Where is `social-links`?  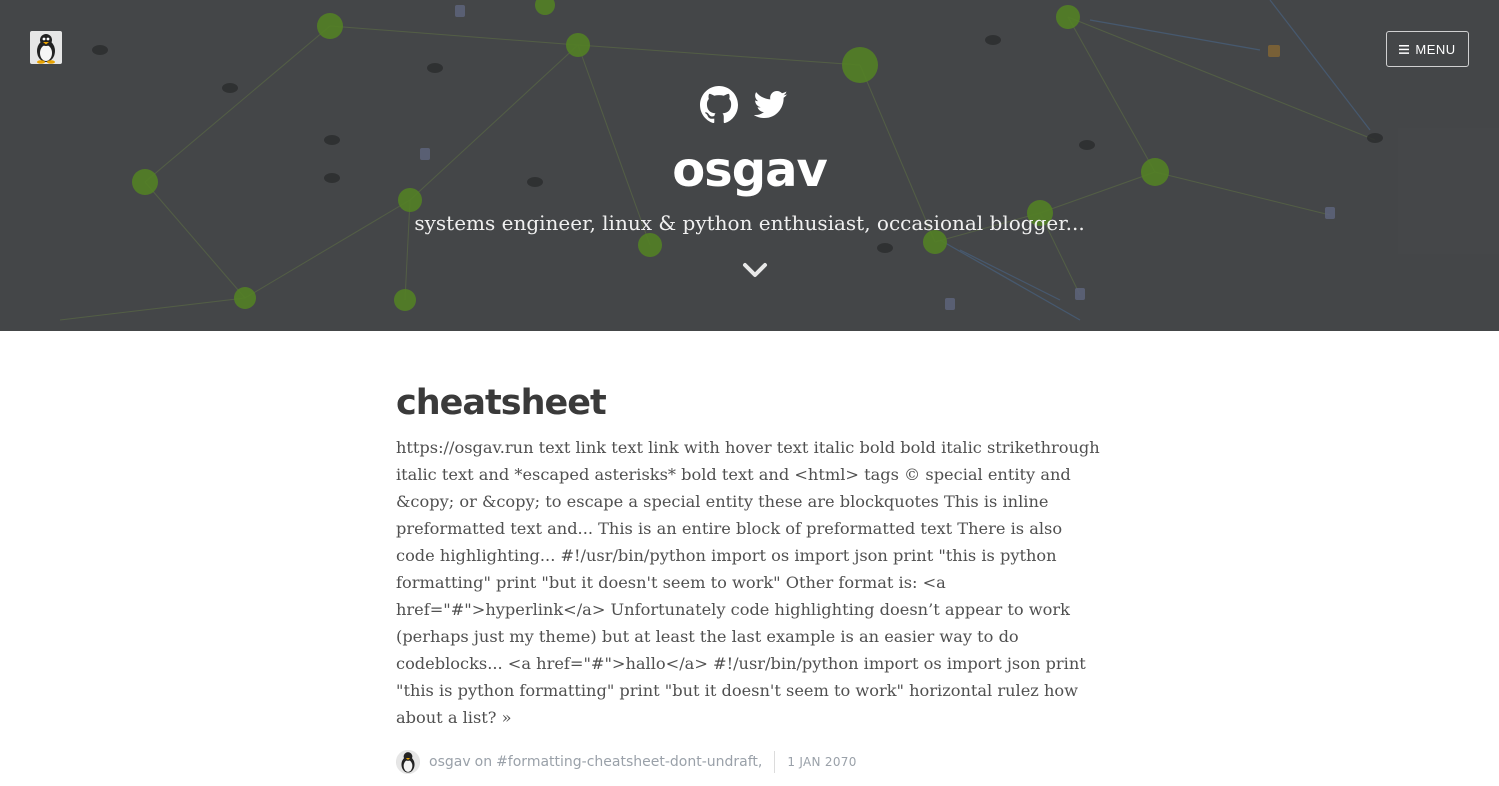
social-links is located at coordinates (744, 105).